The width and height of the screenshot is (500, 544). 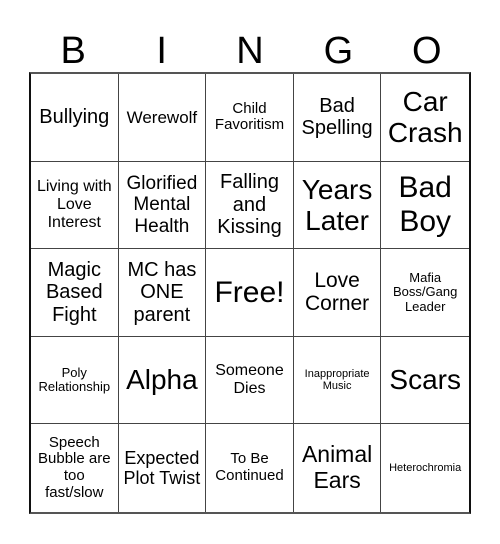 What do you see at coordinates (337, 205) in the screenshot?
I see `bingo-cell: Years Later` at bounding box center [337, 205].